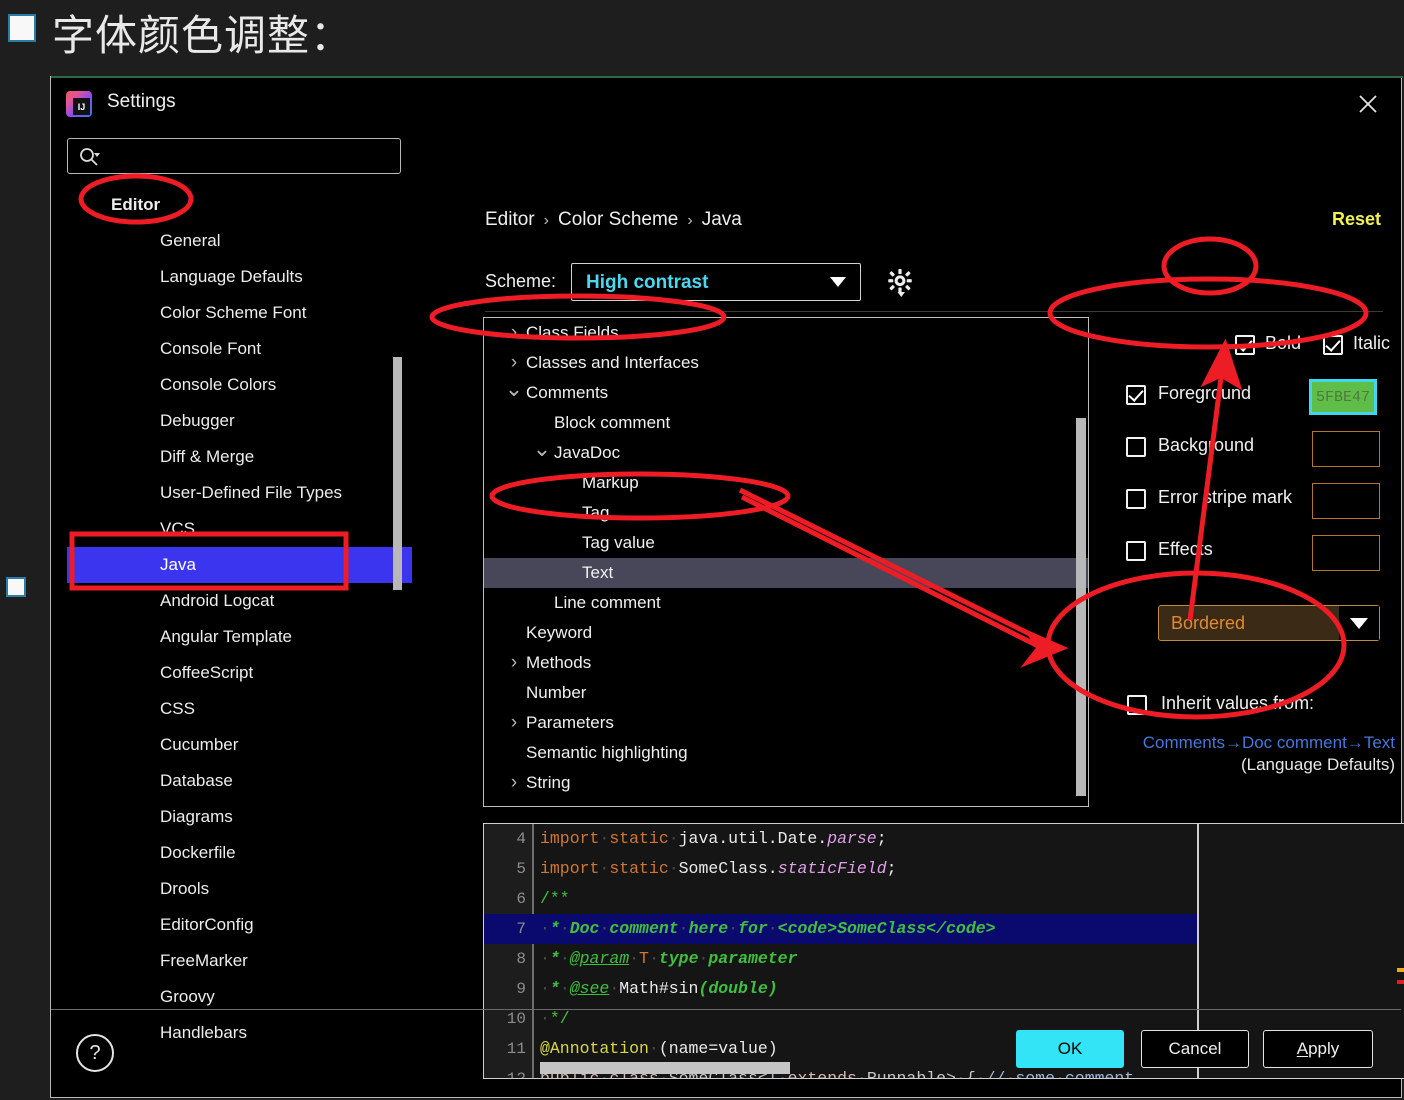 The height and width of the screenshot is (1100, 1404). Describe the element at coordinates (239, 817) in the screenshot. I see `sidebar-item-diagrams: Diagrams` at that location.